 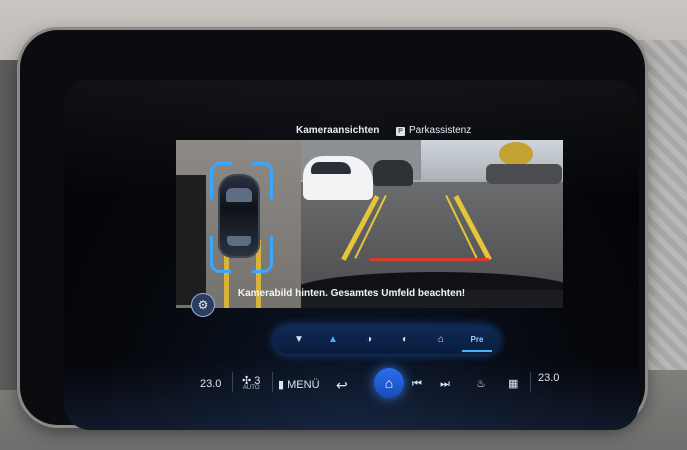 I want to click on menu-button: ▮ MENÜ, so click(x=299, y=384).